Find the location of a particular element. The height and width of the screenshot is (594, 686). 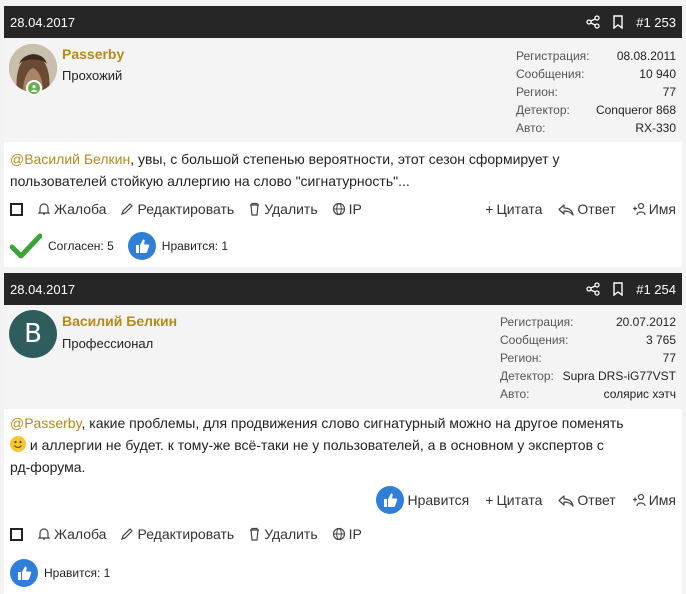

avatar: B is located at coordinates (33, 334).